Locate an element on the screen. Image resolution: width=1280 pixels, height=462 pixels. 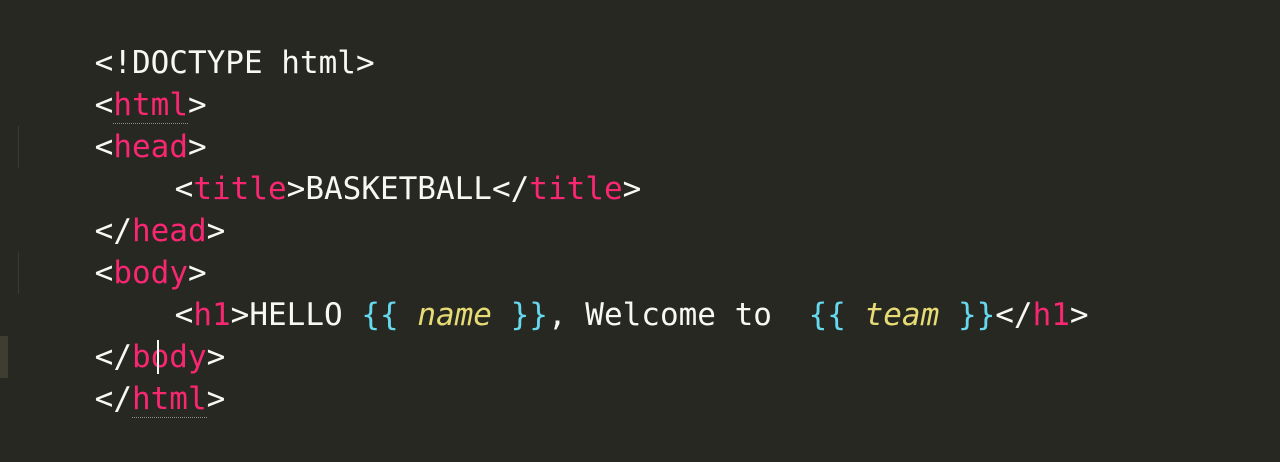
code-line-head-open: <head> is located at coordinates (113, 124).